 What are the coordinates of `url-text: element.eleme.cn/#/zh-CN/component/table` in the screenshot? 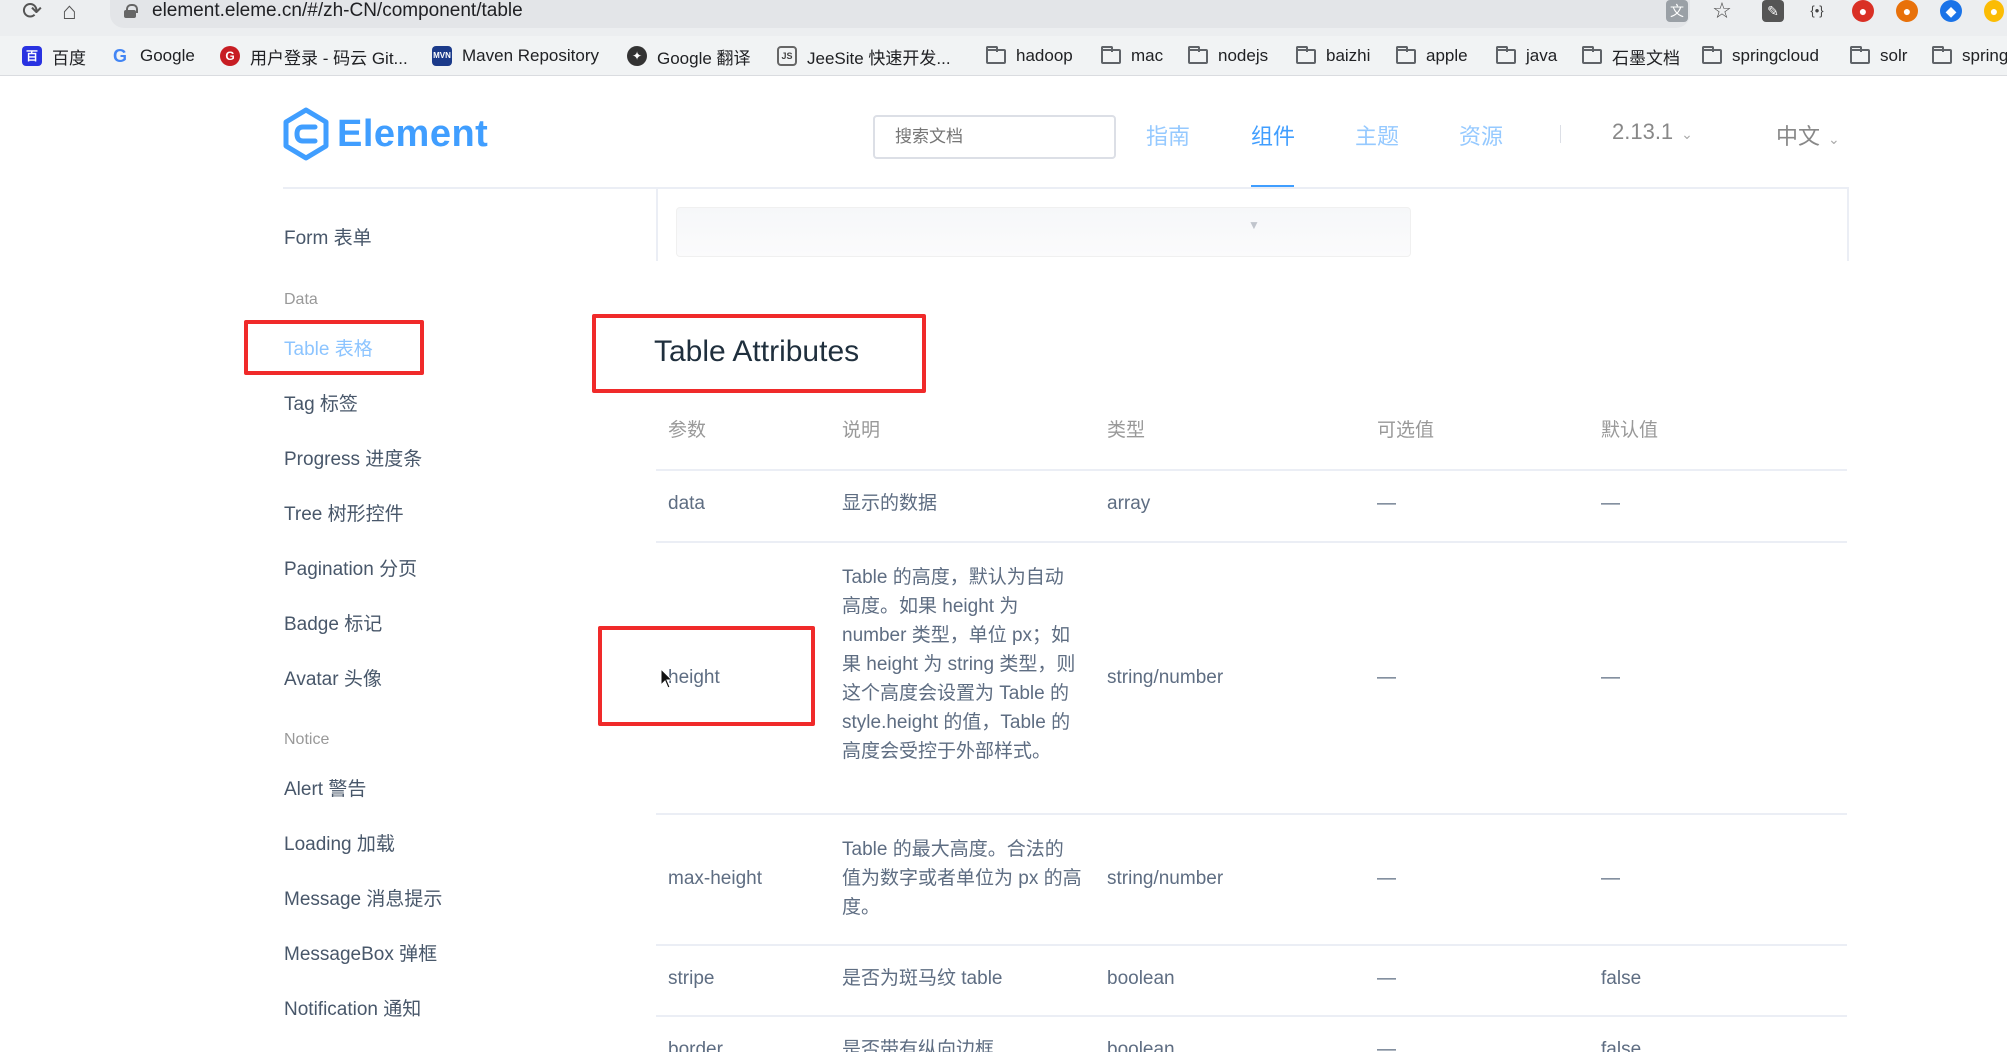 It's located at (337, 11).